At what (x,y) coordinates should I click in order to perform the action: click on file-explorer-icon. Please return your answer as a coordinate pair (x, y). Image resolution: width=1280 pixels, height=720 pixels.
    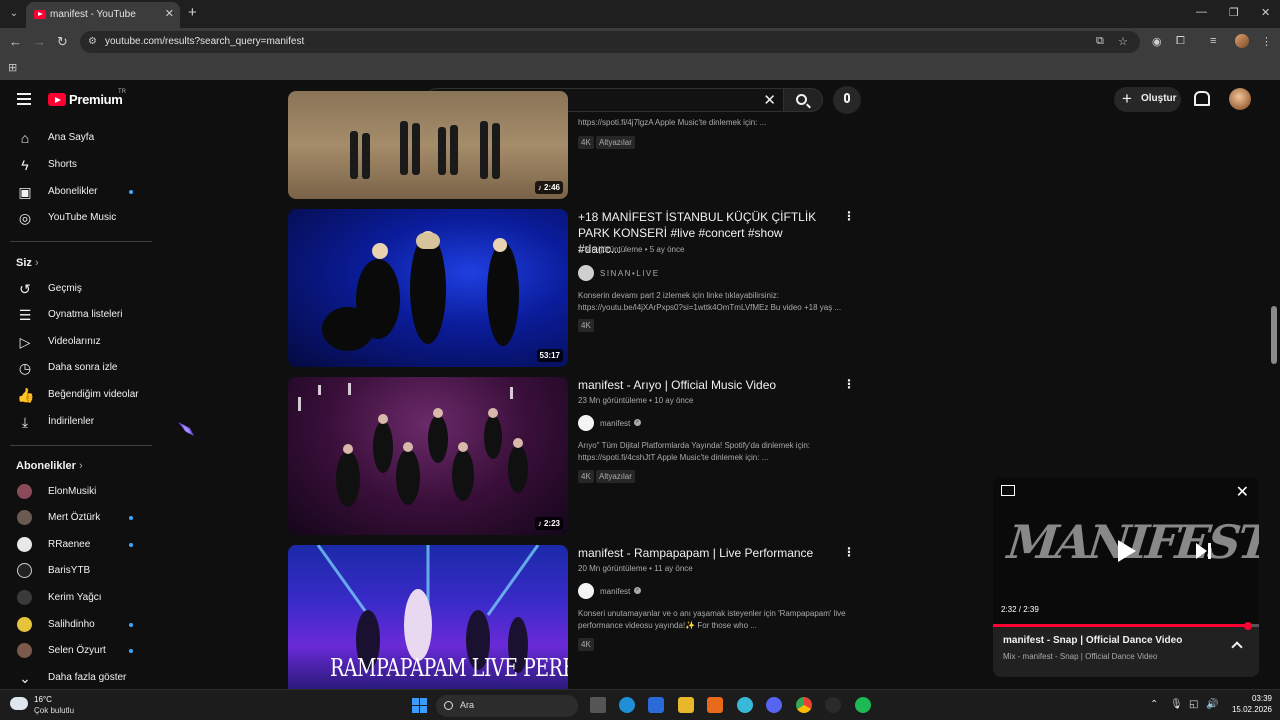
    Looking at the image, I should click on (686, 705).